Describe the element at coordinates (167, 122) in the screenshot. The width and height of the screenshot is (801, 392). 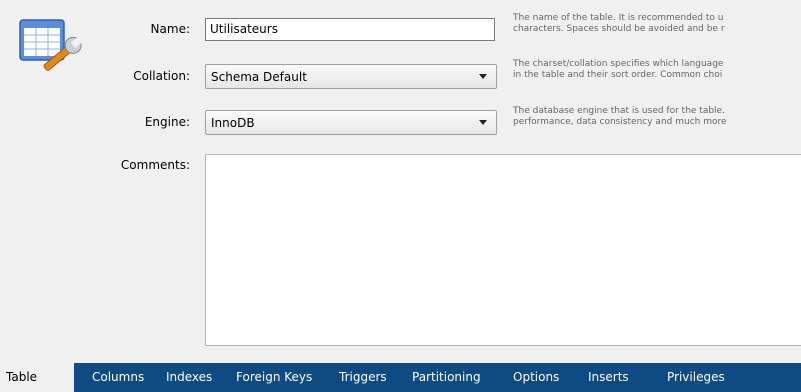
I see `engine-label: Engine:` at that location.